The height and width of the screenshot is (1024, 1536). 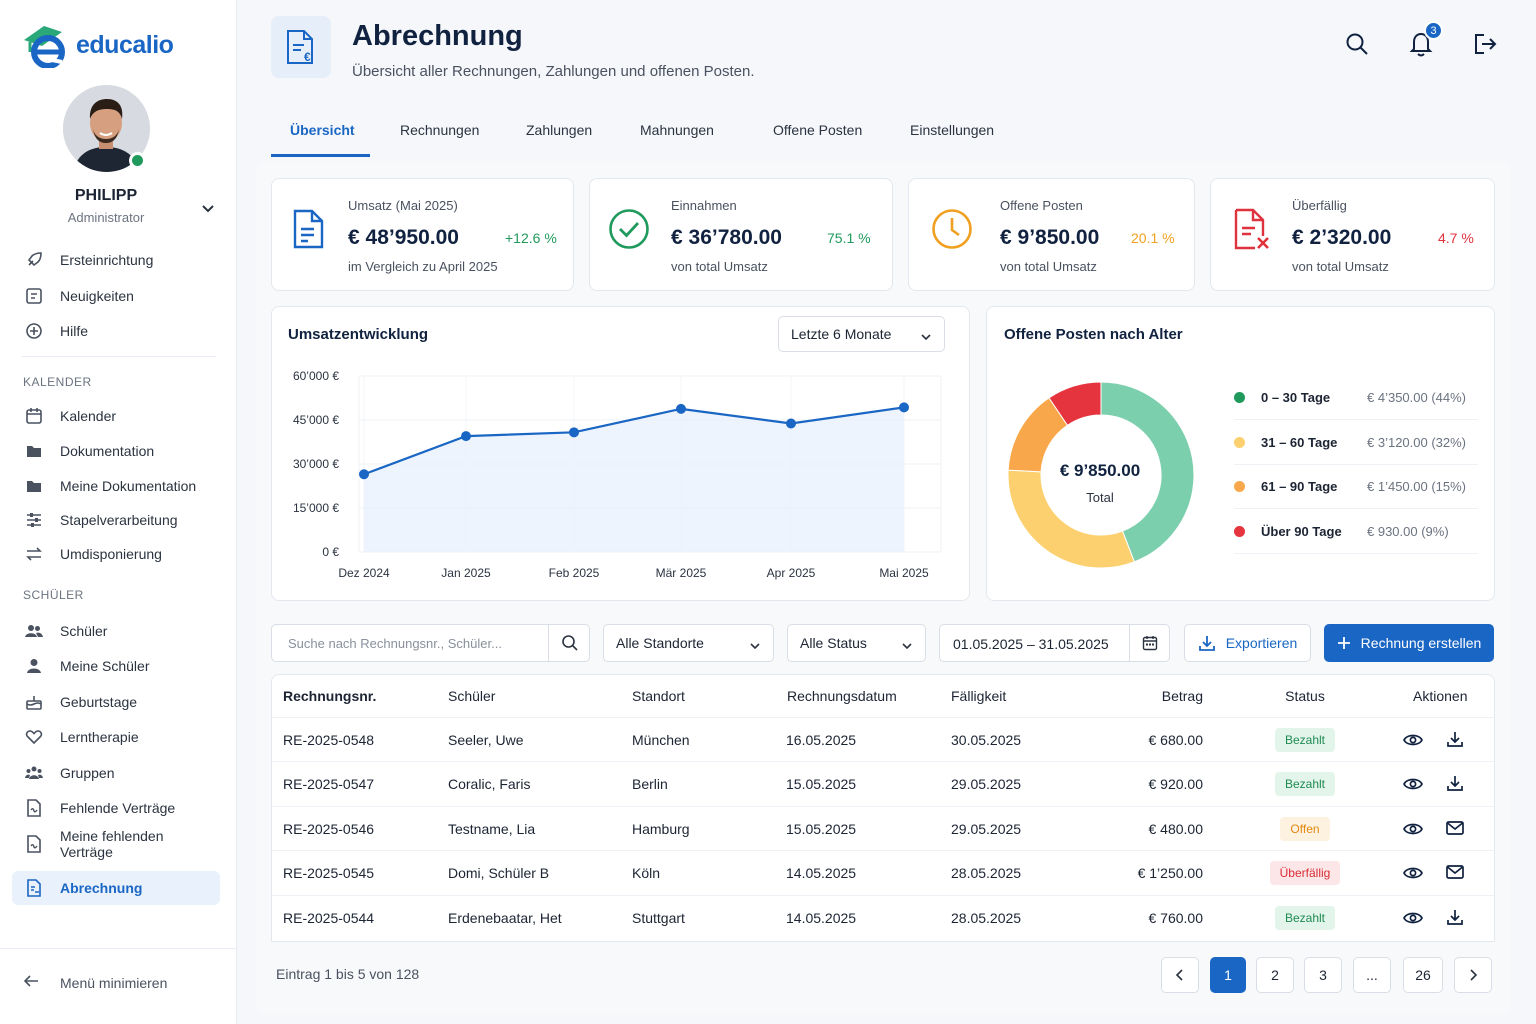 What do you see at coordinates (118, 948) in the screenshot?
I see `sidebar-divider` at bounding box center [118, 948].